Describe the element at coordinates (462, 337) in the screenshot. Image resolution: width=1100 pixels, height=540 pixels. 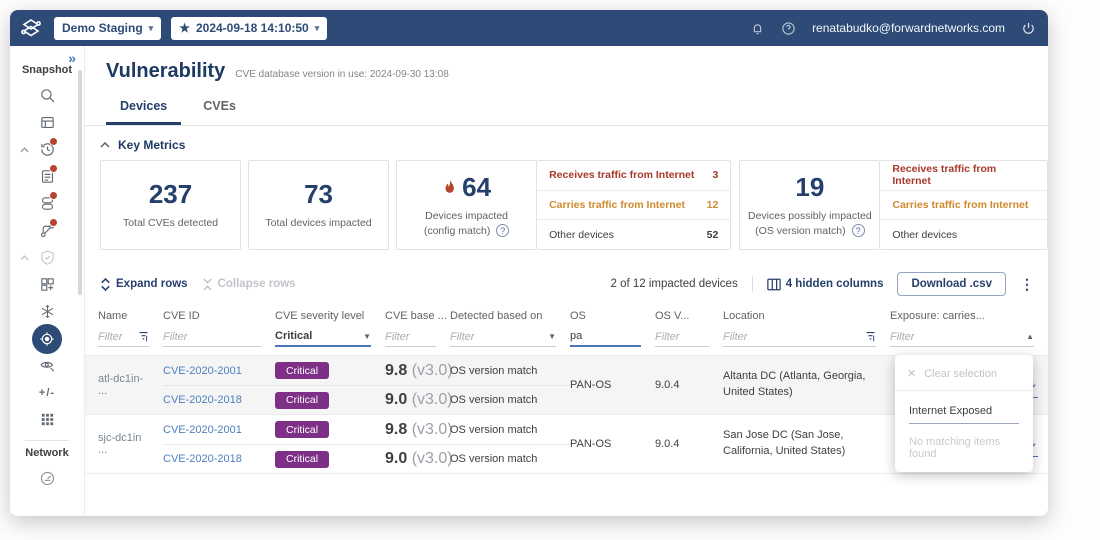
I see `detected-filter-select: Filter` at that location.